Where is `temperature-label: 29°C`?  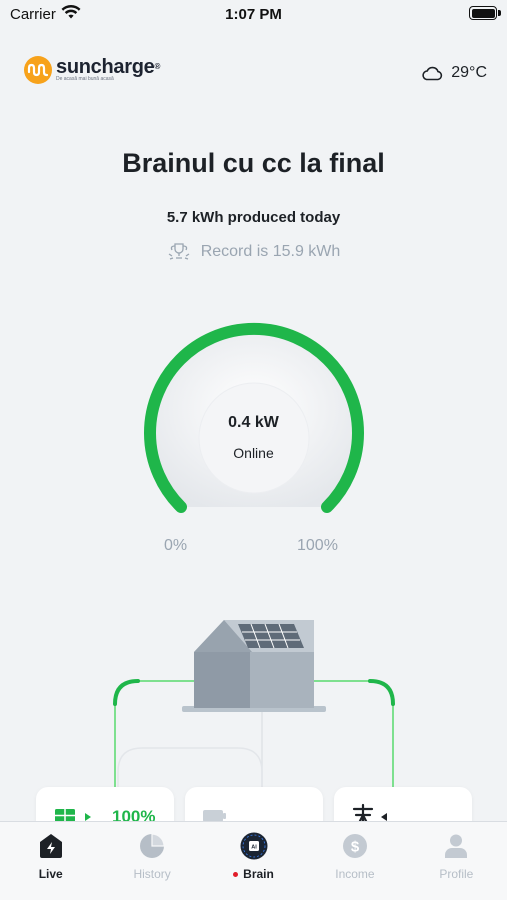
temperature-label: 29°C is located at coordinates (469, 72).